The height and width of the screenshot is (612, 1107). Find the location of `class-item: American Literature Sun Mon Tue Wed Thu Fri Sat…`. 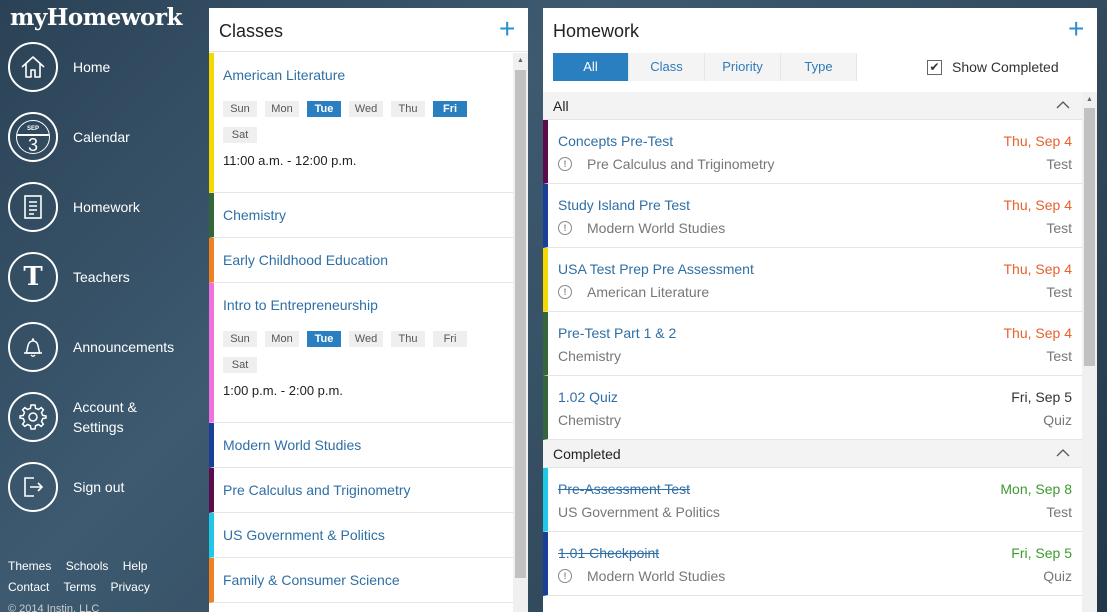

class-item: American Literature Sun Mon Tue Wed Thu Fri Sat… is located at coordinates (361, 123).